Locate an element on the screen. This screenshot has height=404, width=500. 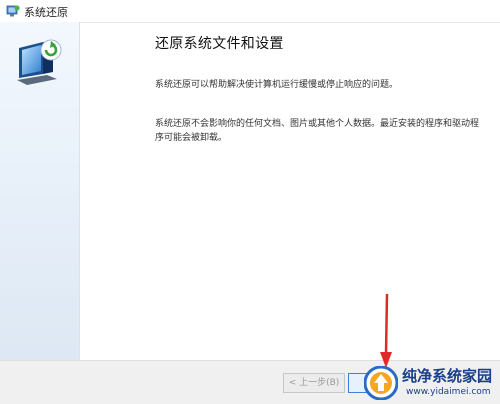
back-button: < 上一步(B) is located at coordinates (314, 383).